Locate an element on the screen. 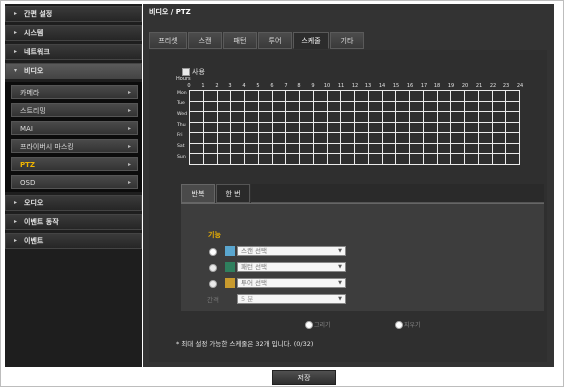 The image size is (564, 387). tour-select: 투어 선택 ▼ is located at coordinates (291, 283).